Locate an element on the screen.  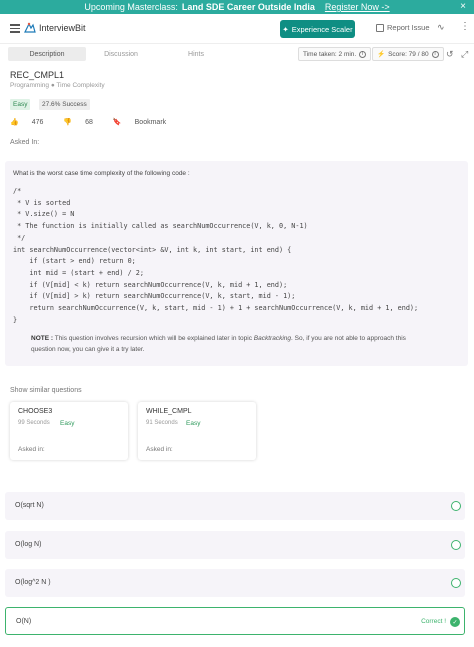
answer-option-label: O(N) is located at coordinates (24, 621).